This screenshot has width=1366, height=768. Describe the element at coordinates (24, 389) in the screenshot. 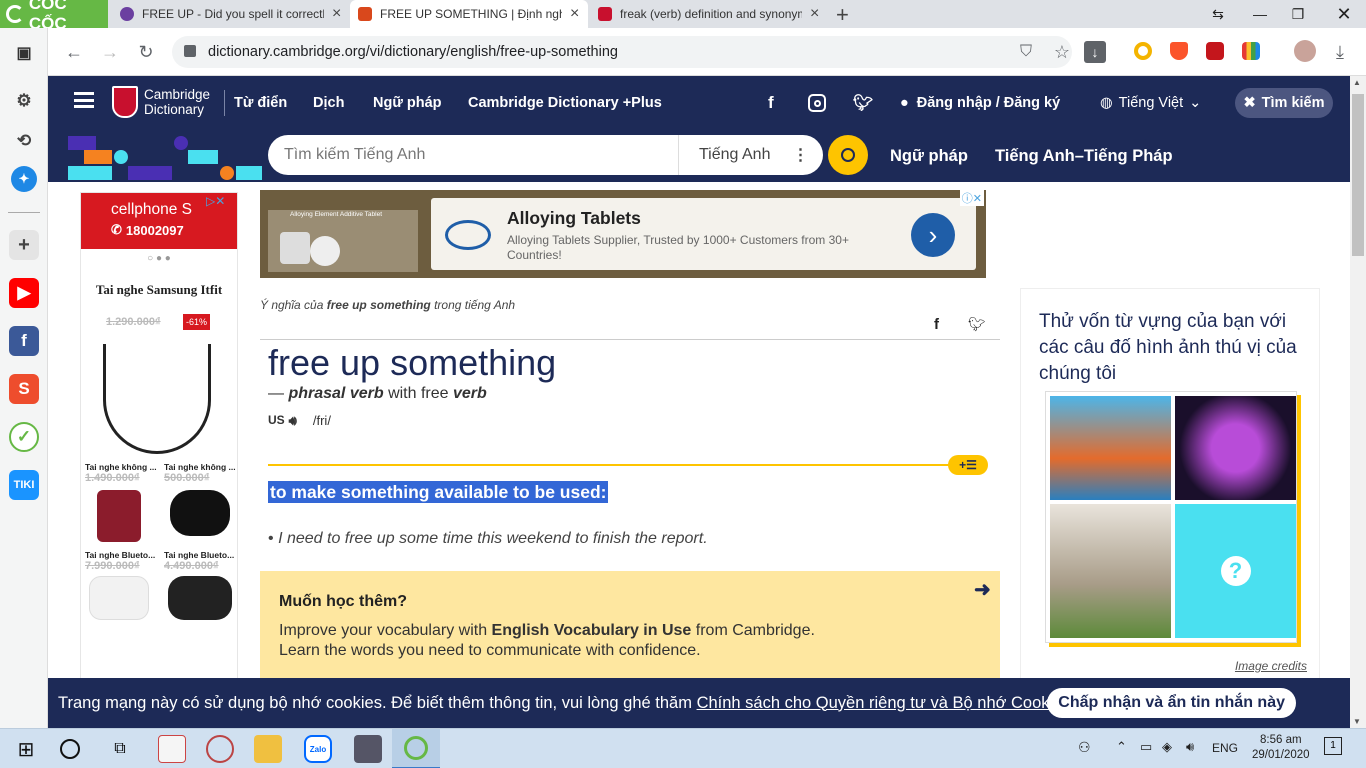

I see `shopee-icon: S` at that location.